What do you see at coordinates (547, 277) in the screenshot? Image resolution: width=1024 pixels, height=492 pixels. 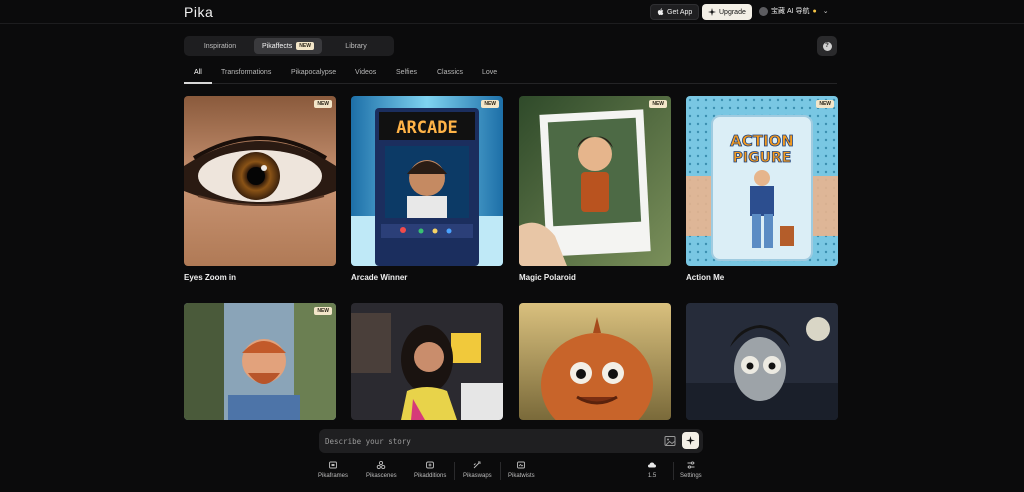 I see `card-title: Magic Polaroid` at bounding box center [547, 277].